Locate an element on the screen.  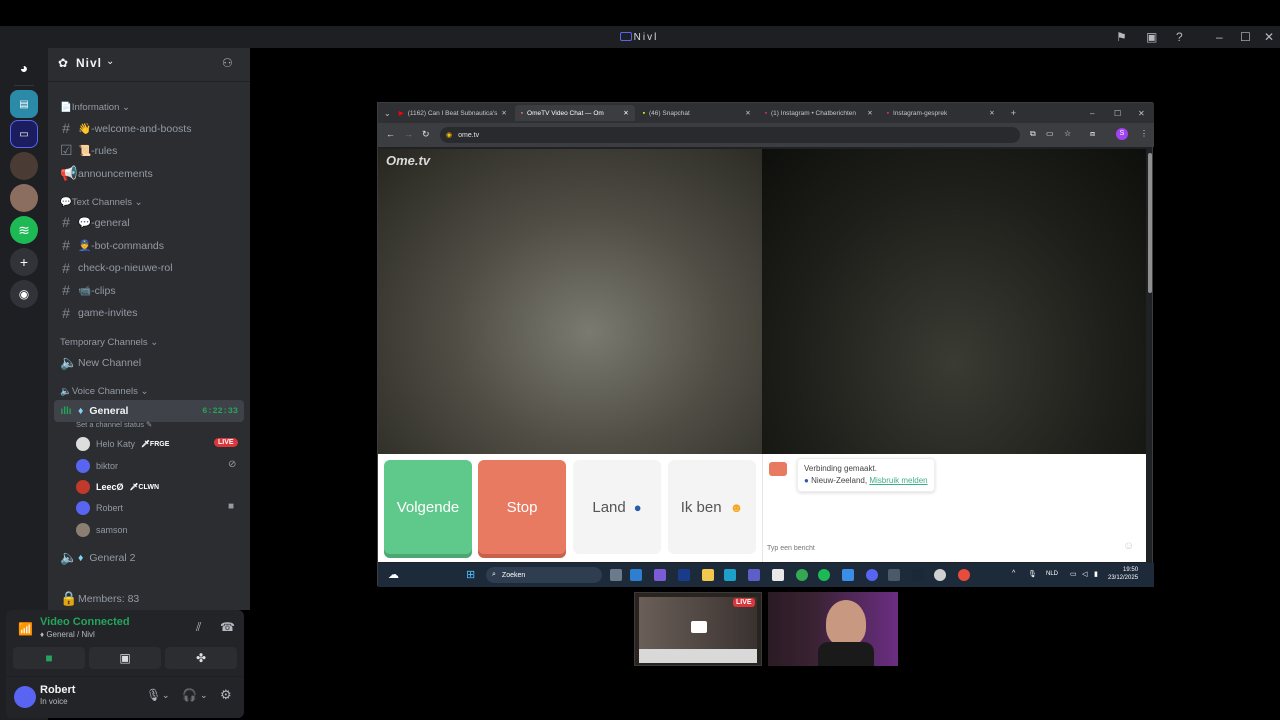
stream-thumbnail-screen: LIVE is located at coordinates (698, 629).